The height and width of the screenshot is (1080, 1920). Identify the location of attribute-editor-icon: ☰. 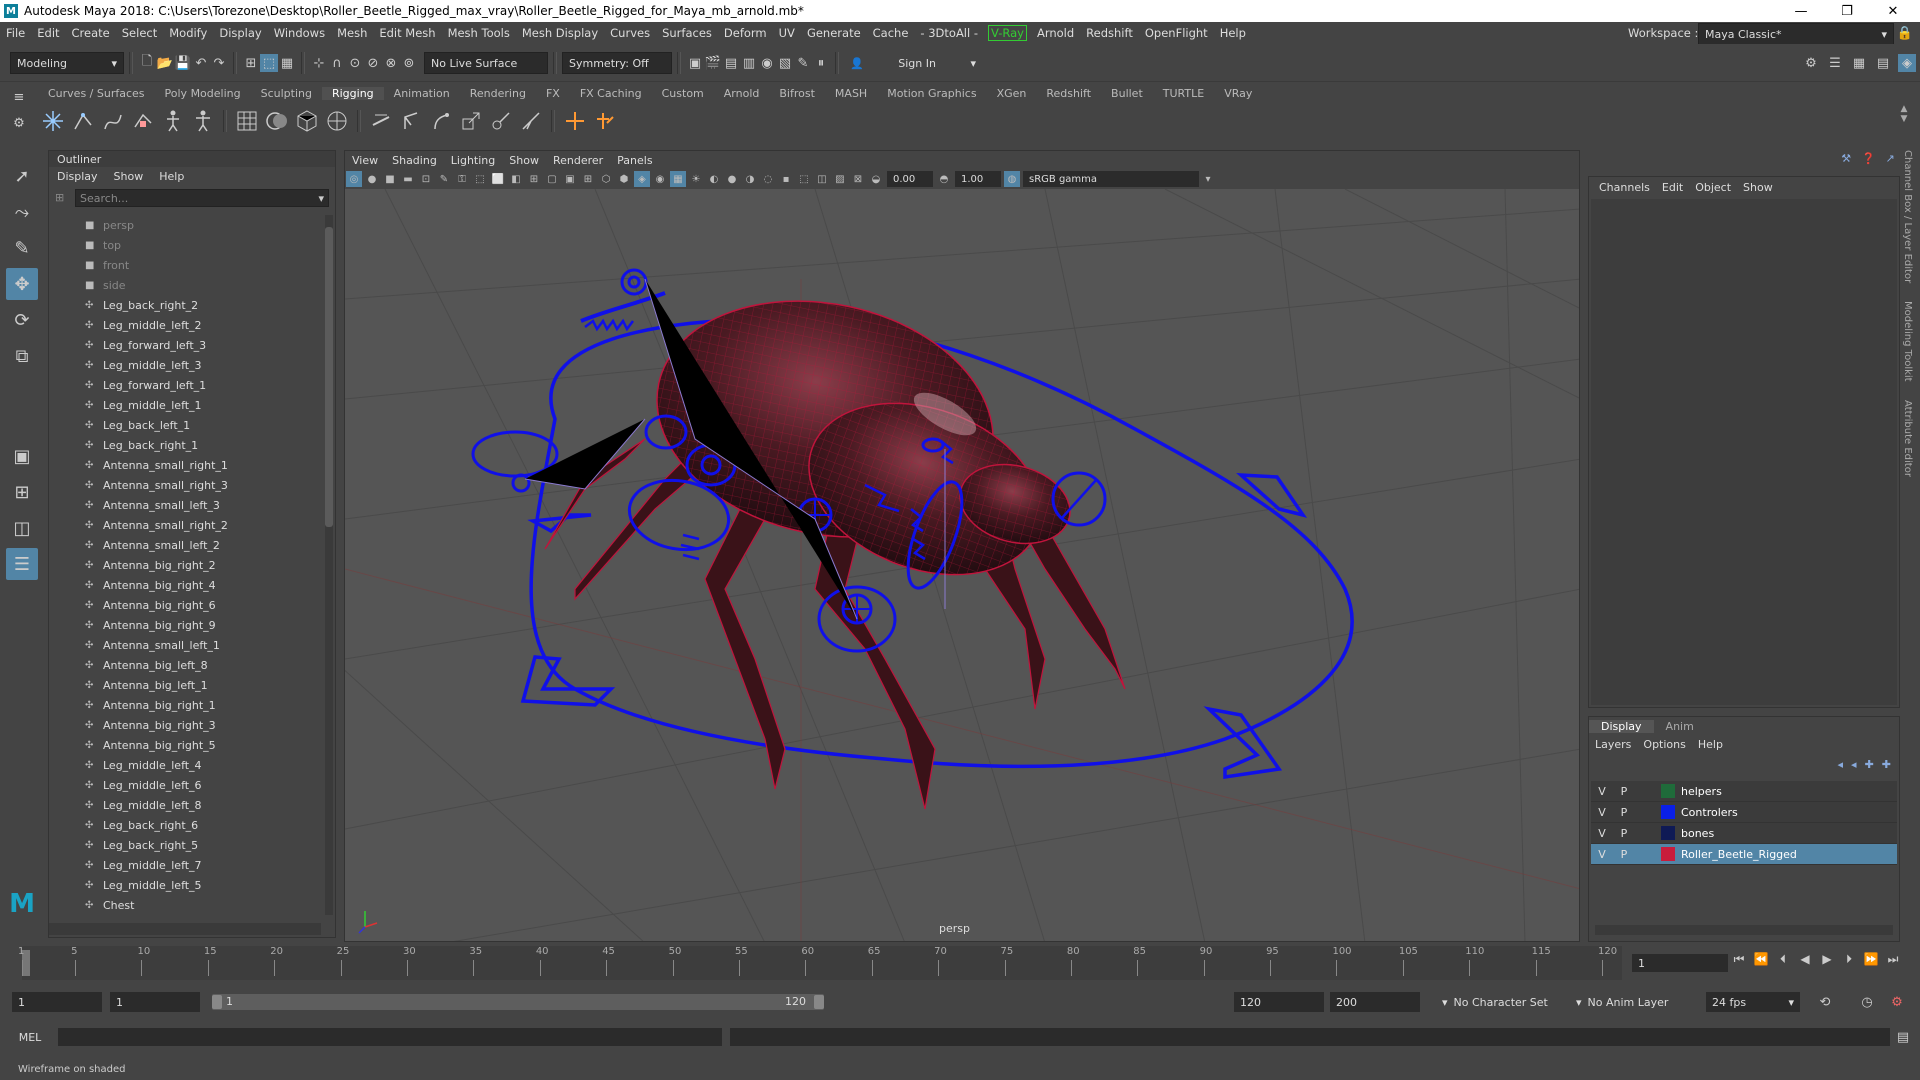
(1835, 63).